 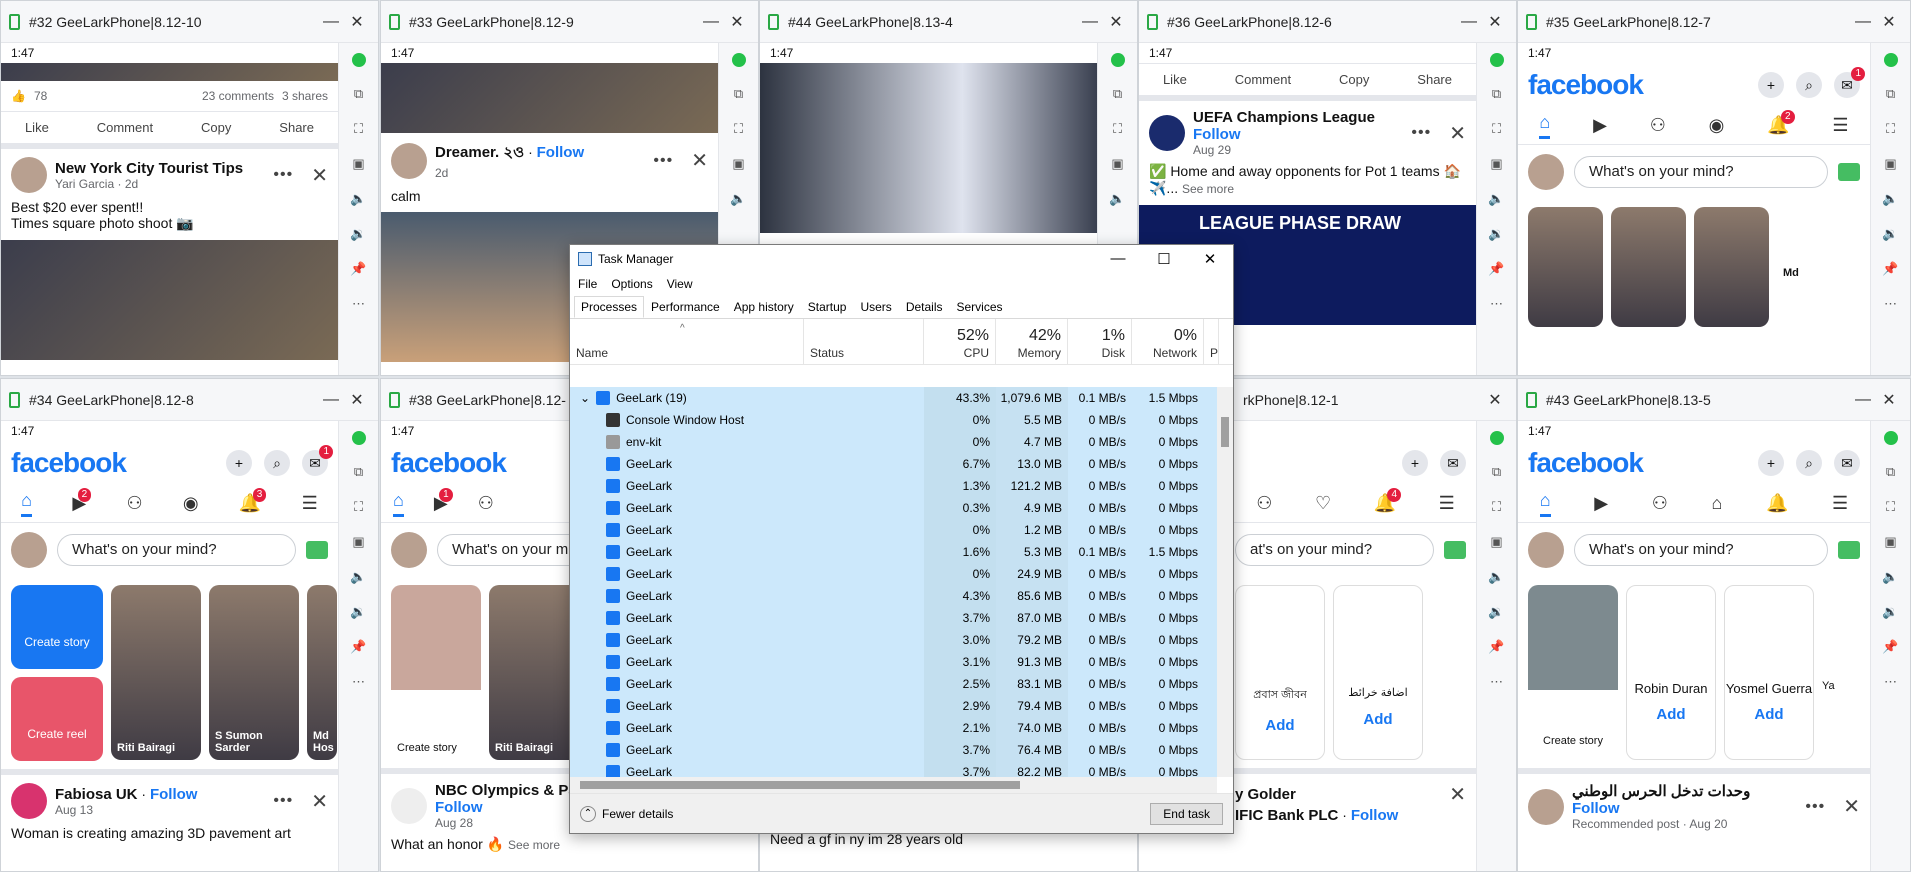 I want to click on story-card, so click(x=1648, y=267).